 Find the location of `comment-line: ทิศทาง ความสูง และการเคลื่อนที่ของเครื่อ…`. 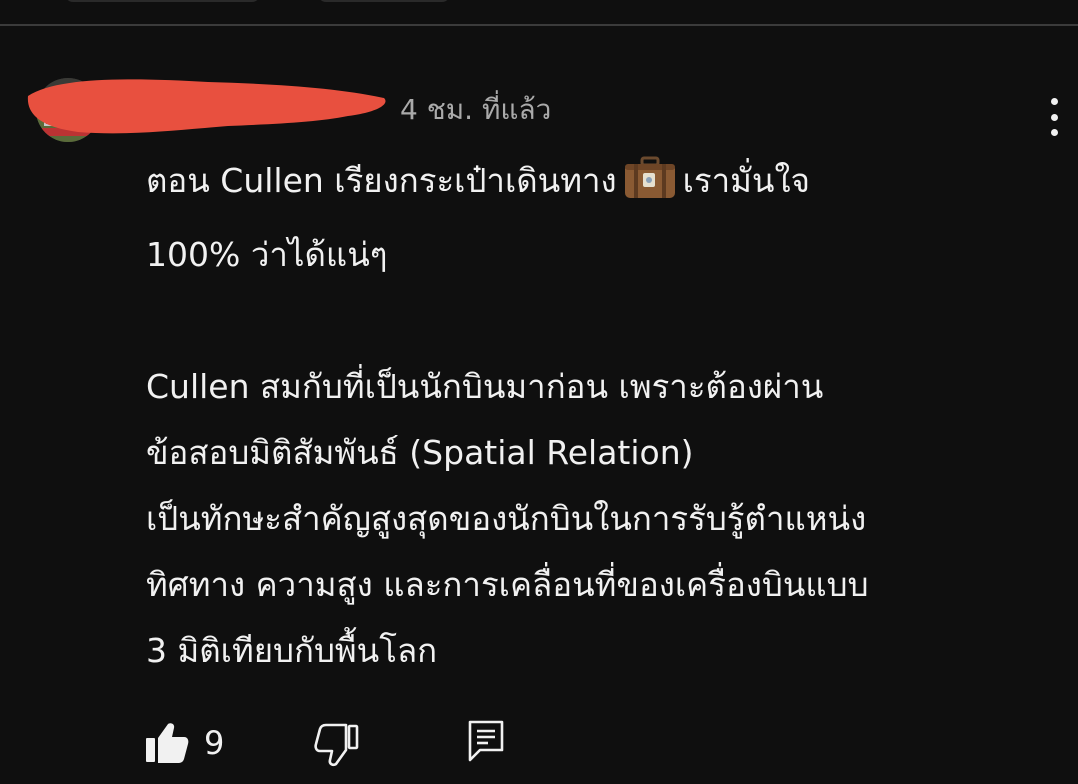

comment-line: ทิศทาง ความสูง และการเคลื่อนที่ของเครื่อ… is located at coordinates (507, 584).